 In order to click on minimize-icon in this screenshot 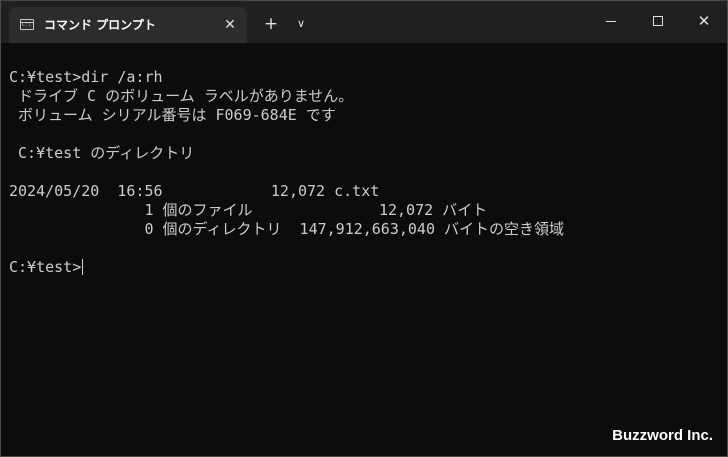, I will do `click(611, 21)`.